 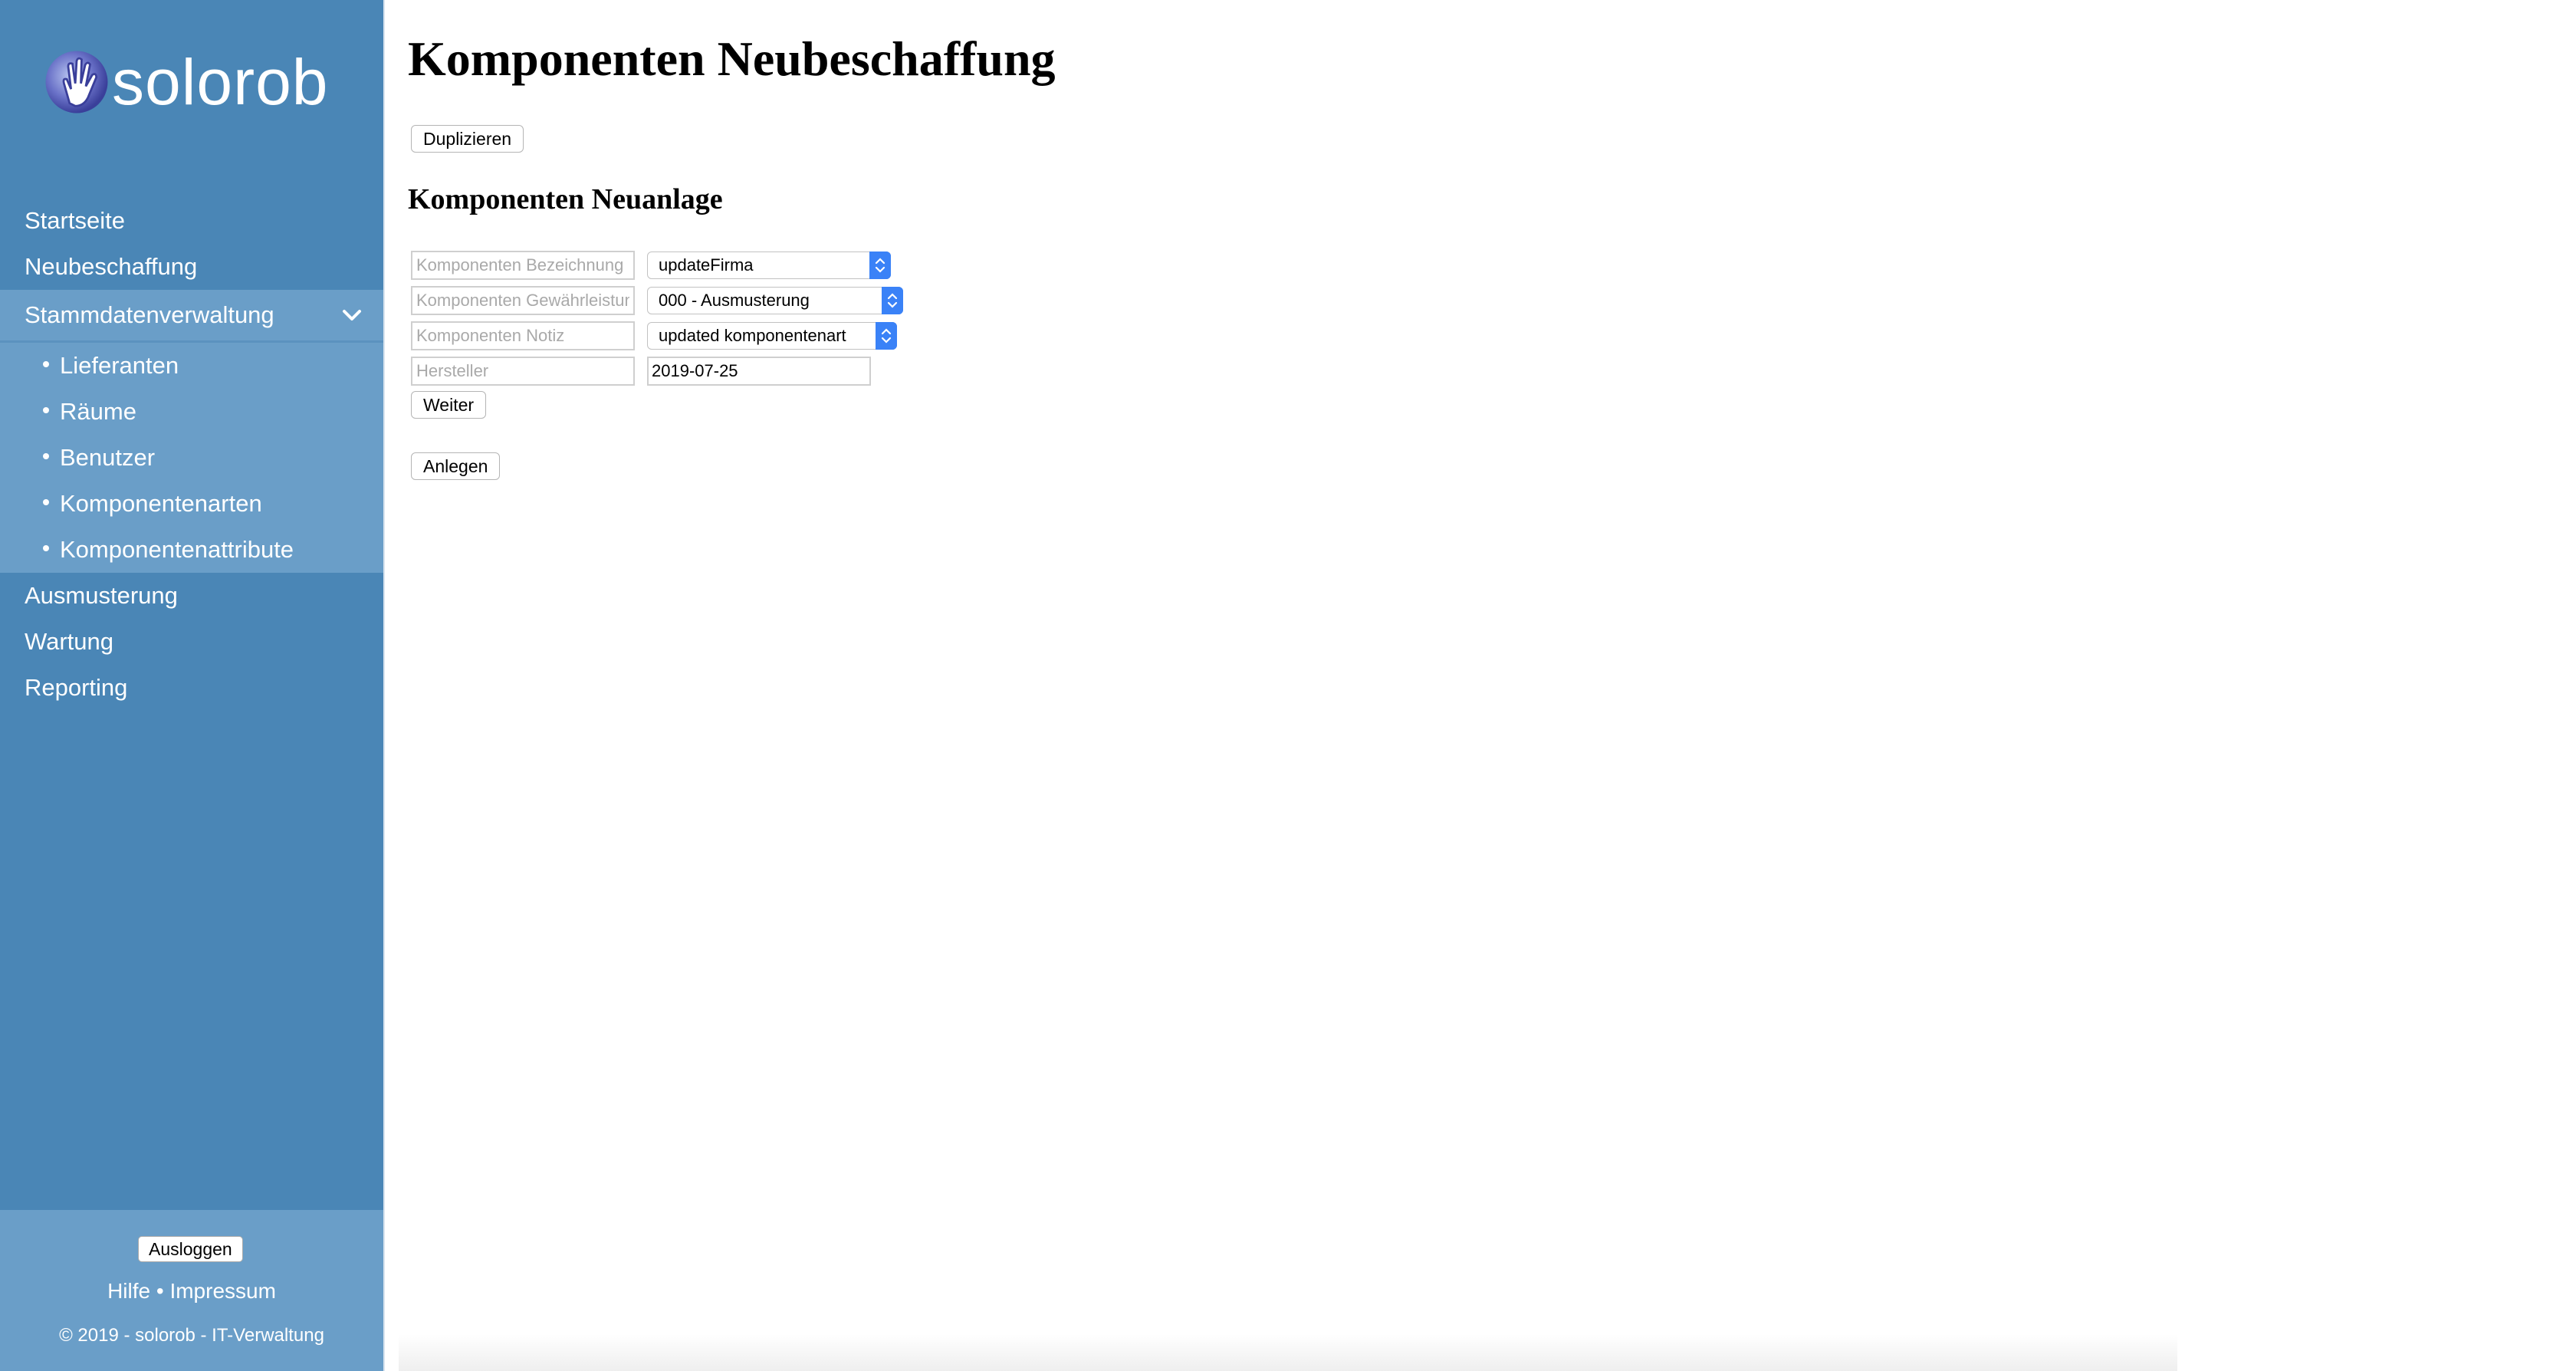 I want to click on nav-item-stammdatenverwaltung: Stammdatenverwaltung, so click(x=192, y=316).